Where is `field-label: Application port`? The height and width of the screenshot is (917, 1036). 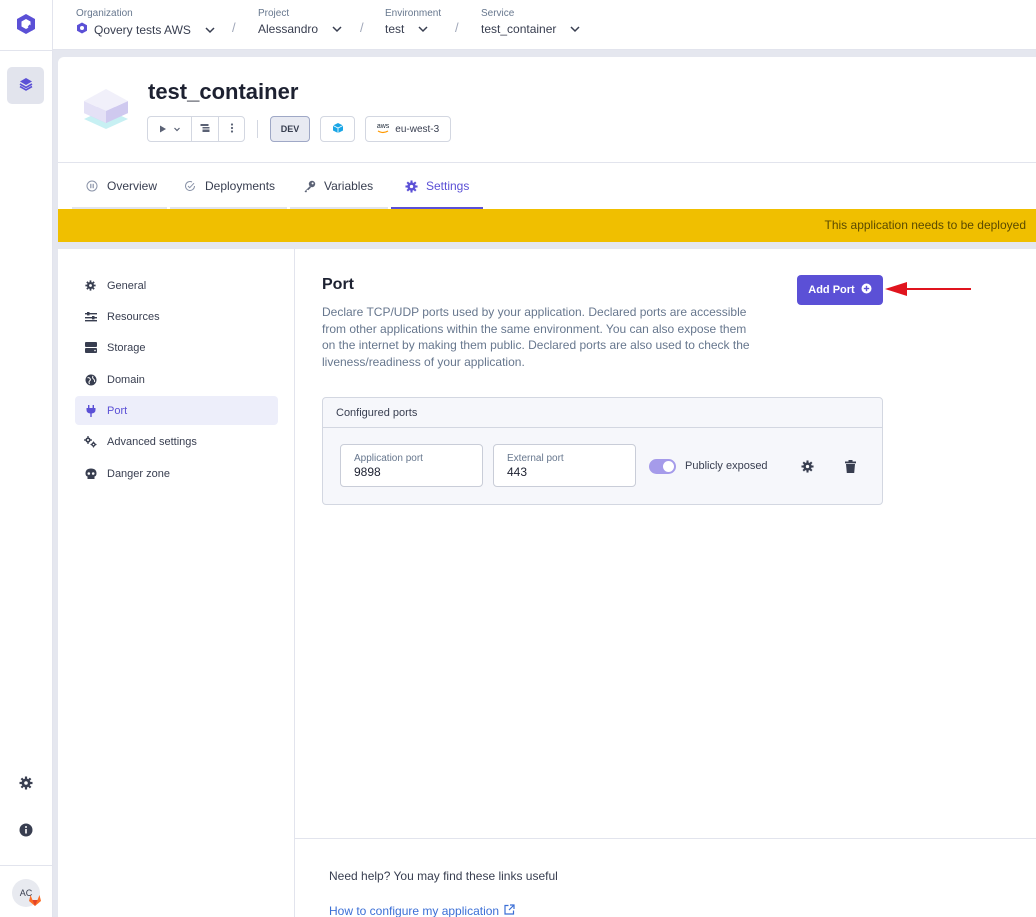
field-label: Application port is located at coordinates (388, 458).